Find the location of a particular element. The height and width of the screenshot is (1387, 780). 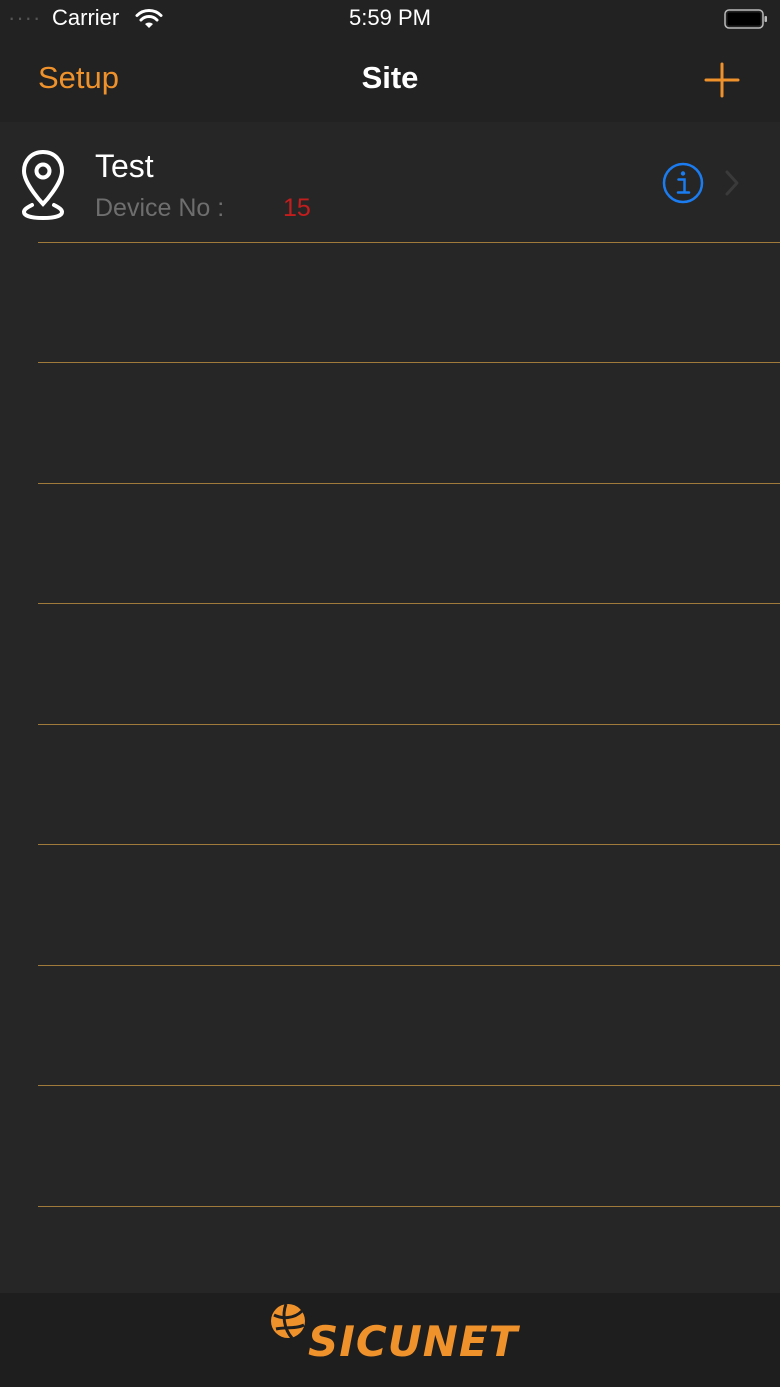

device-number-label: Device No : is located at coordinates (160, 208).